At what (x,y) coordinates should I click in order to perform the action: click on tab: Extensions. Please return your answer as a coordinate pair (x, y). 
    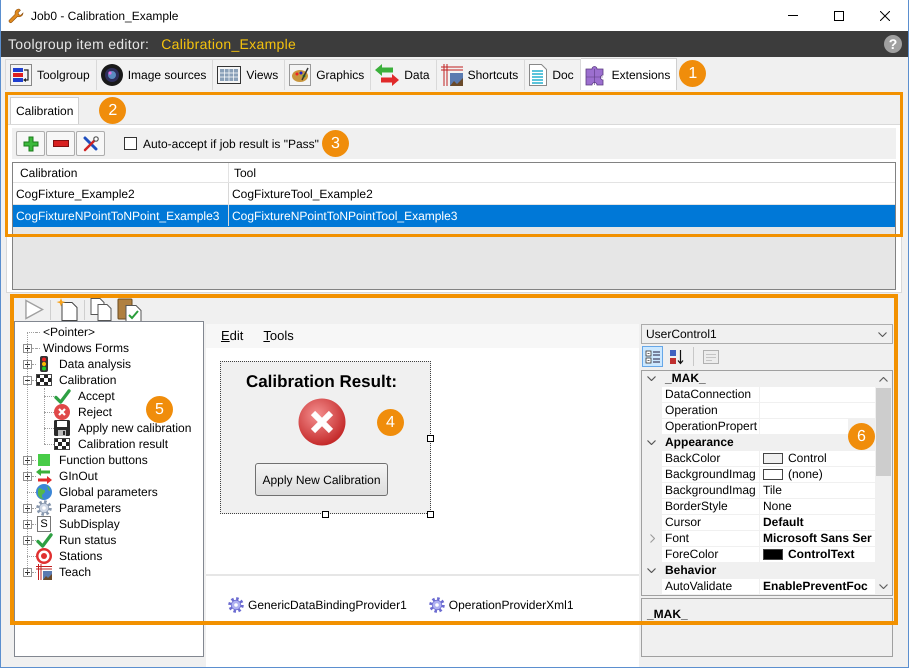
    Looking at the image, I should click on (629, 74).